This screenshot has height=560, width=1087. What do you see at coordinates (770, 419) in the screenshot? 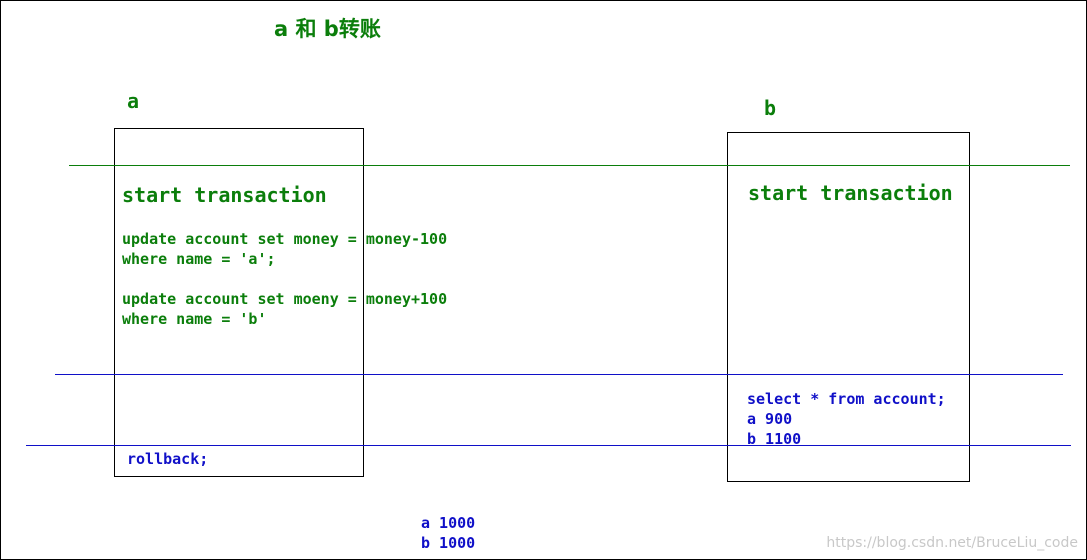
I see `session-b-result-a: a 900` at bounding box center [770, 419].